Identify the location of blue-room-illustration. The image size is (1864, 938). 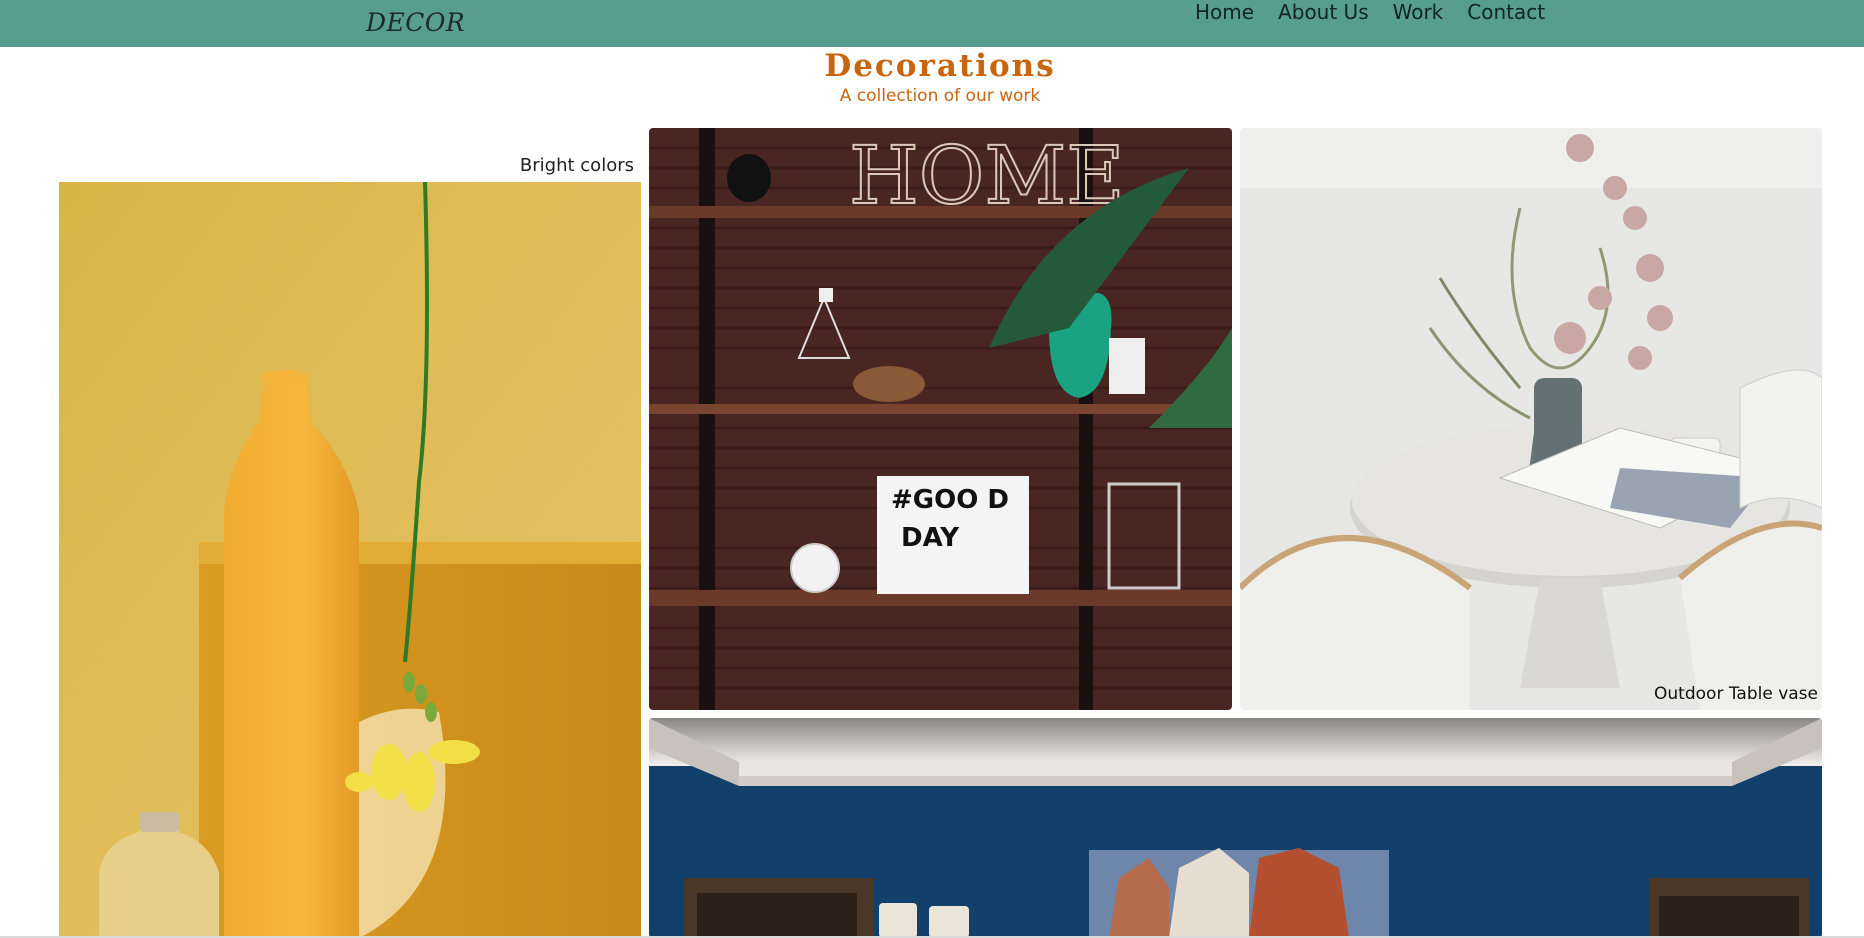
(1235, 828).